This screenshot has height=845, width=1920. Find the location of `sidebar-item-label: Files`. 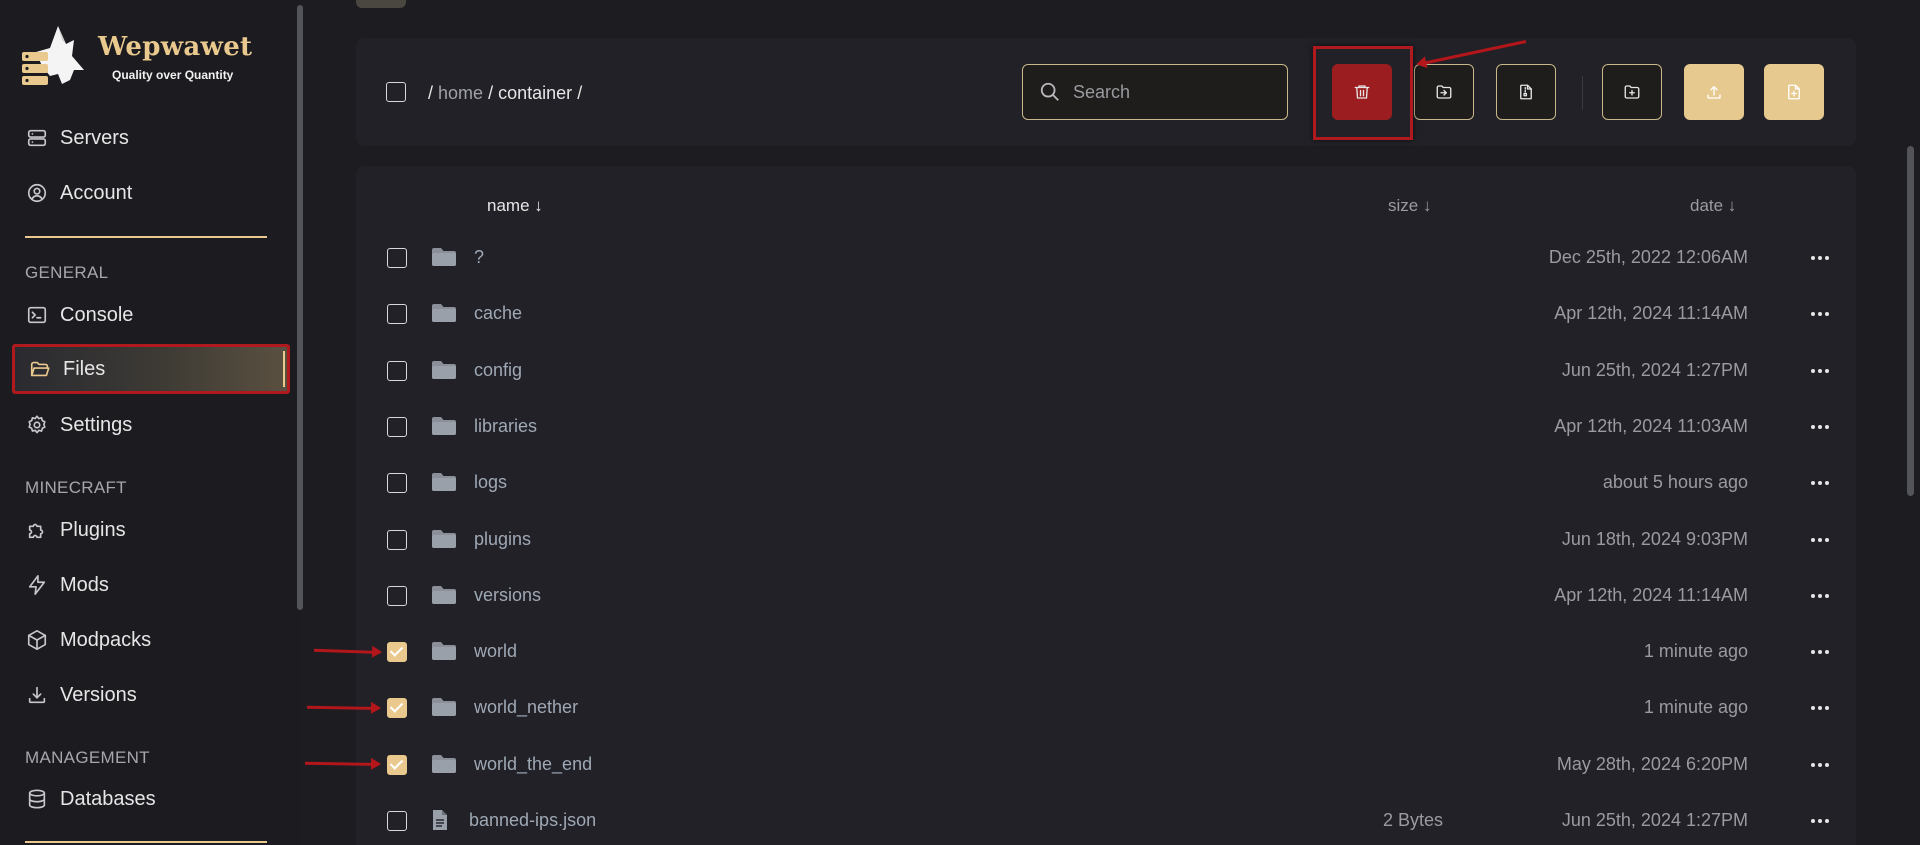

sidebar-item-label: Files is located at coordinates (84, 368).